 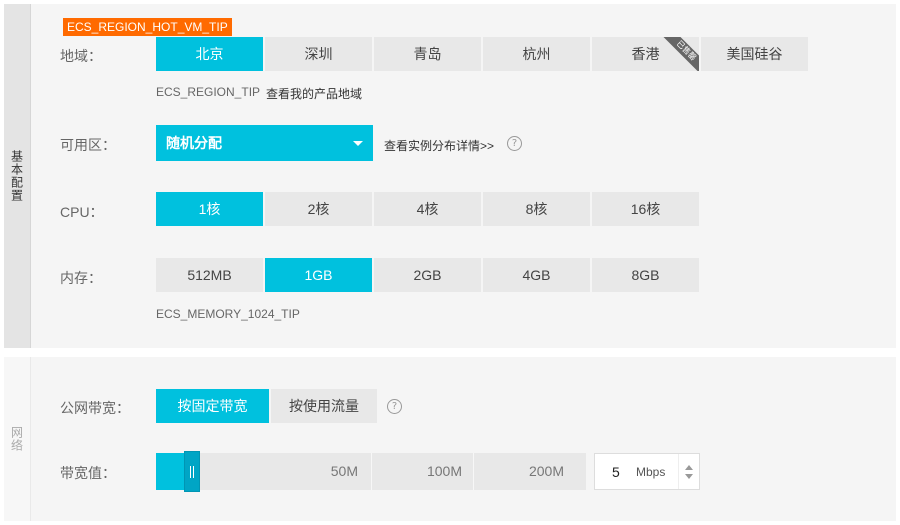 What do you see at coordinates (192, 471) in the screenshot?
I see `bandwidth-slider-handle` at bounding box center [192, 471].